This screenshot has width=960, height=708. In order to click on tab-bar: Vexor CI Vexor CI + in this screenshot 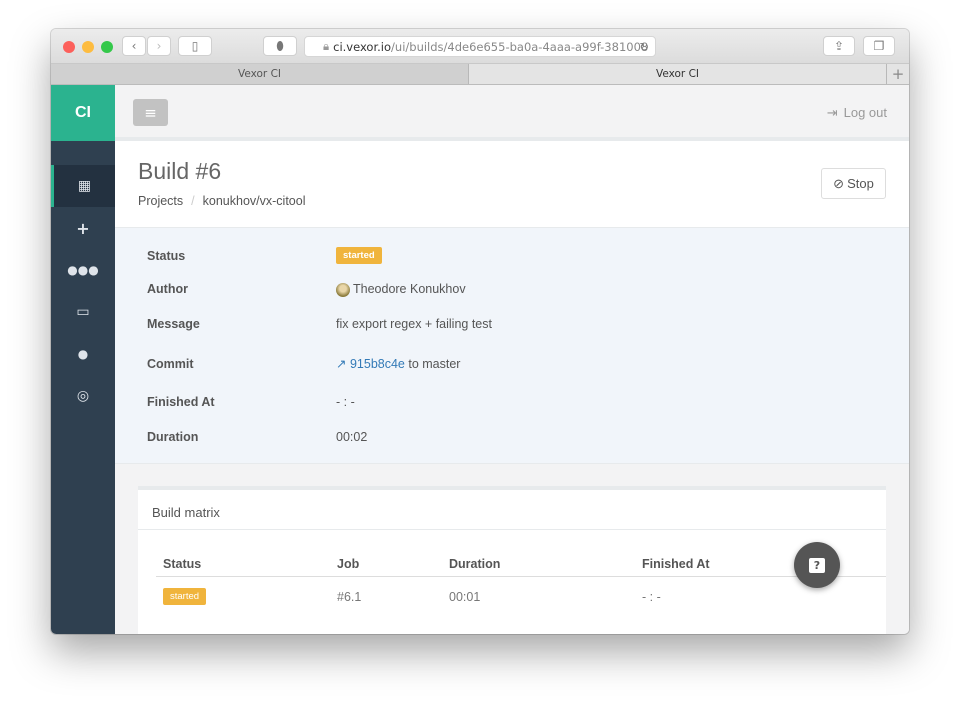, I will do `click(480, 74)`.